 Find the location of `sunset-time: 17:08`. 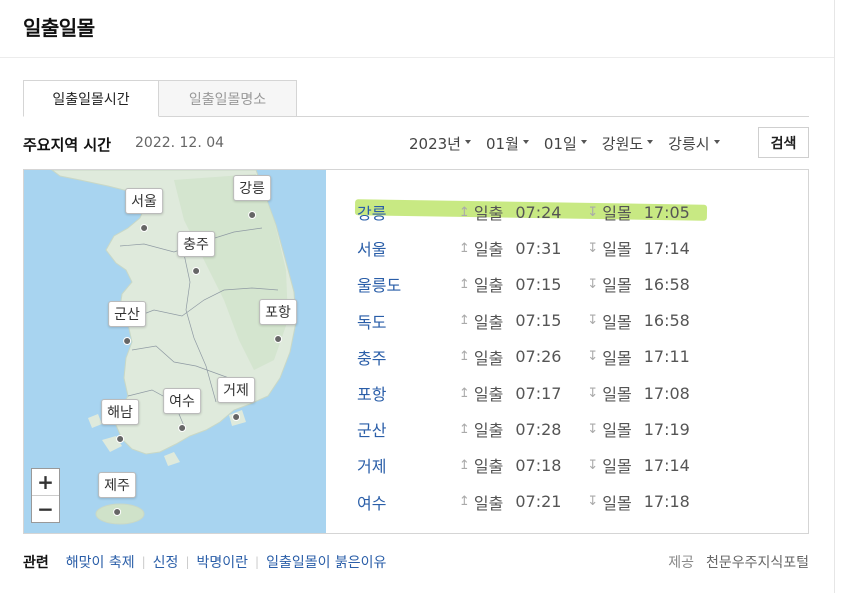

sunset-time: 17:08 is located at coordinates (666, 393).